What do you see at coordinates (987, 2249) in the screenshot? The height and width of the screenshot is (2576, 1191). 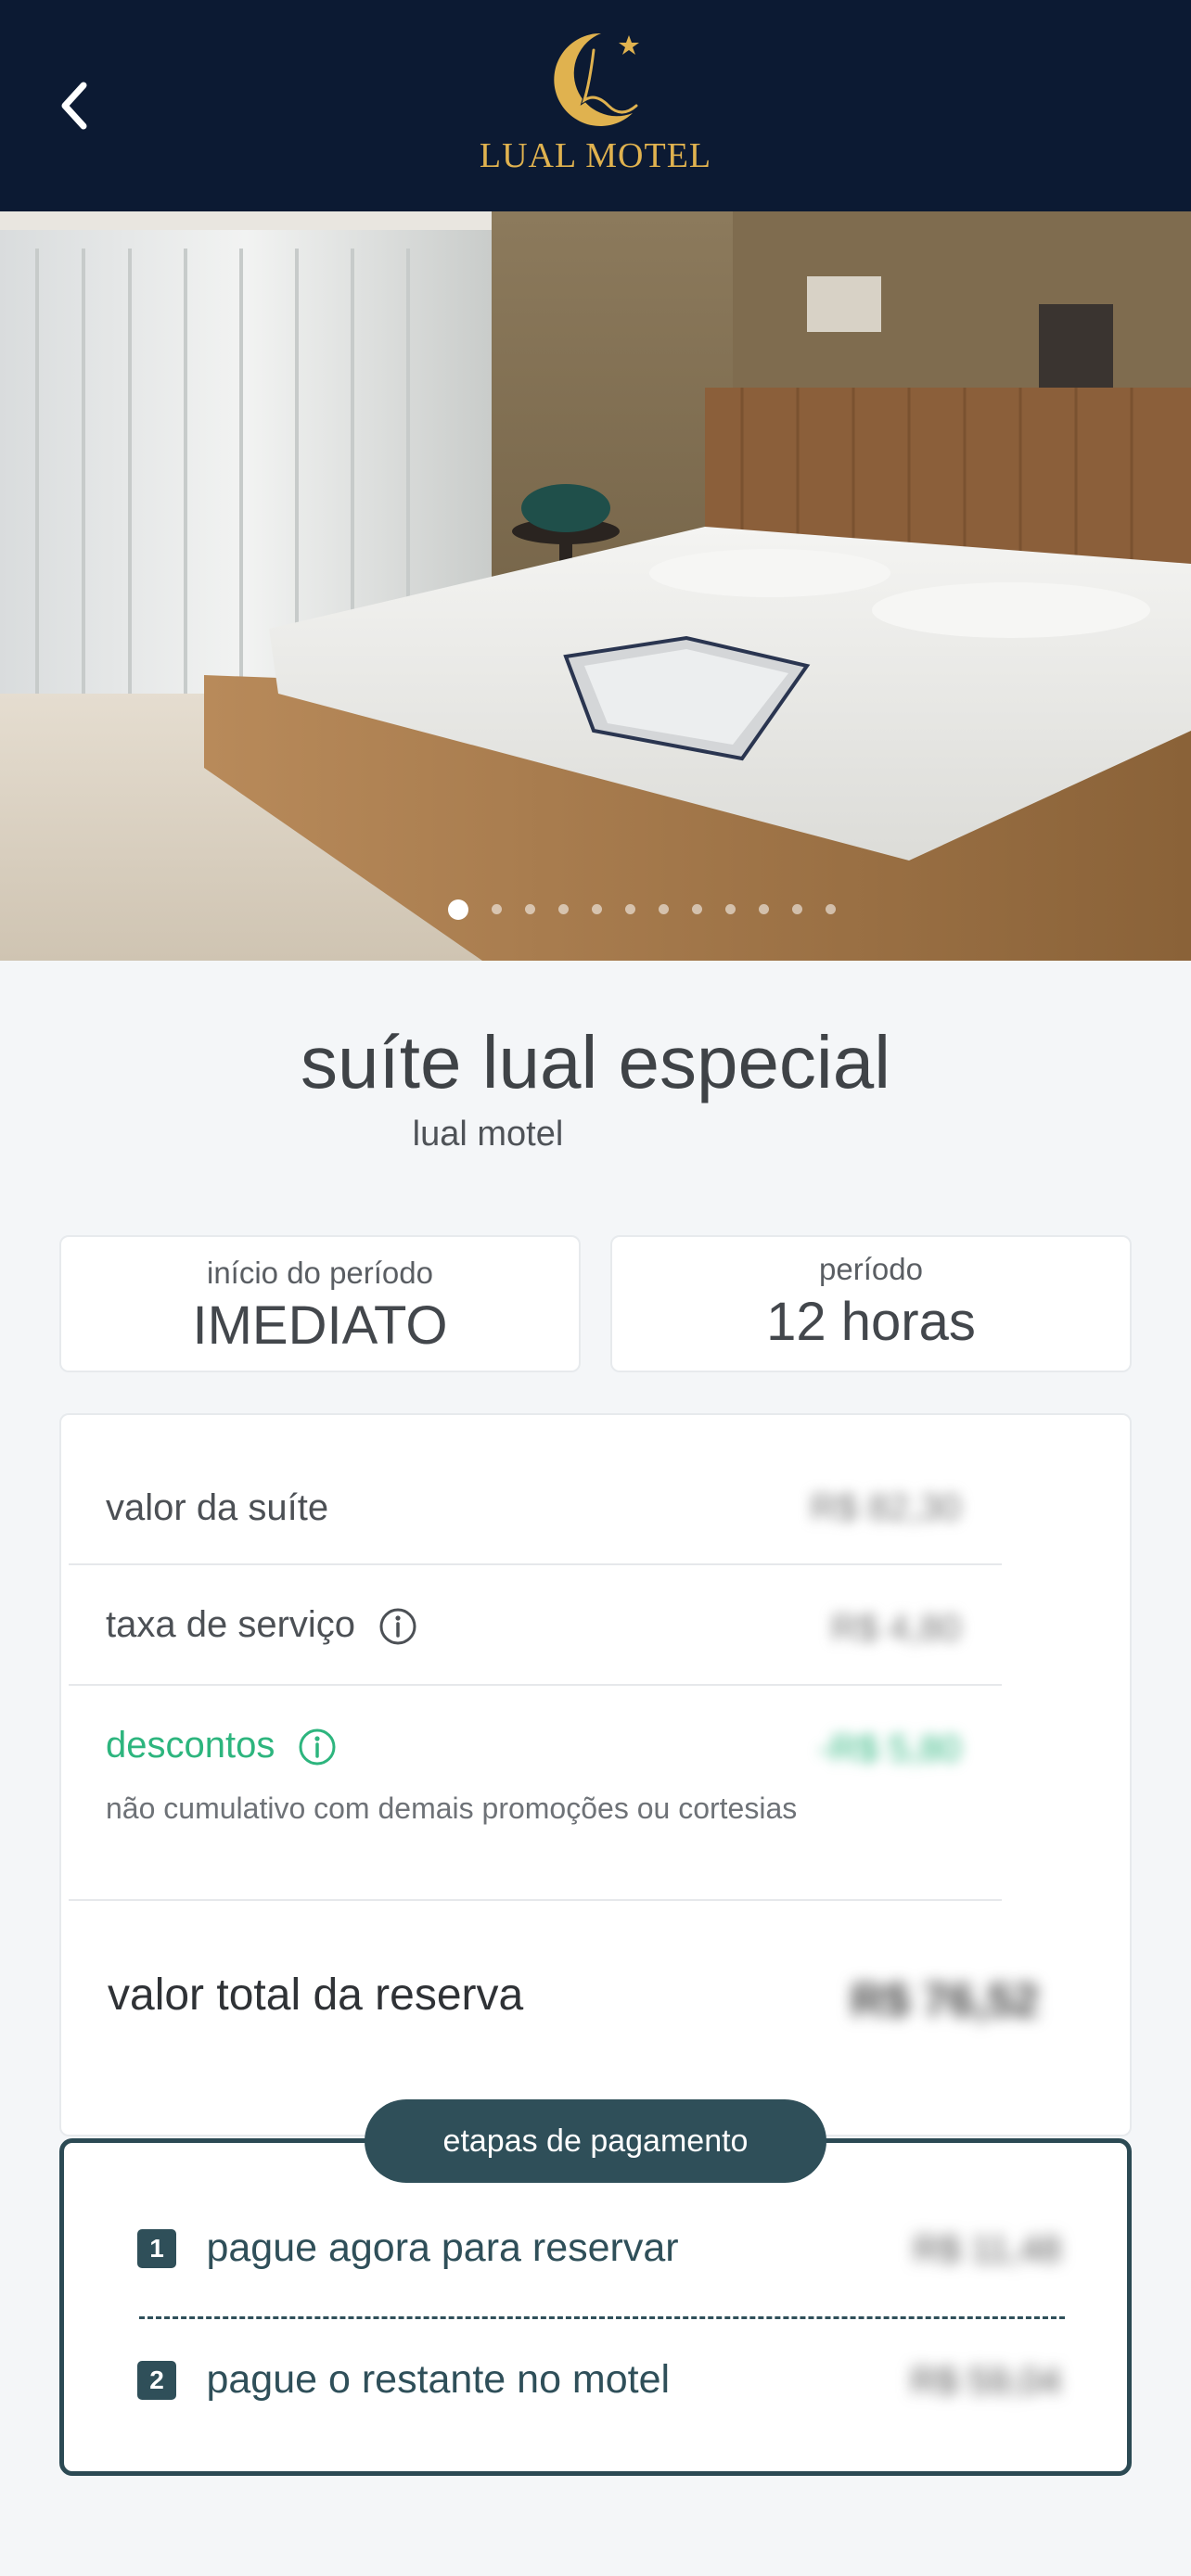 I see `step-1-value: R$ 11,48` at bounding box center [987, 2249].